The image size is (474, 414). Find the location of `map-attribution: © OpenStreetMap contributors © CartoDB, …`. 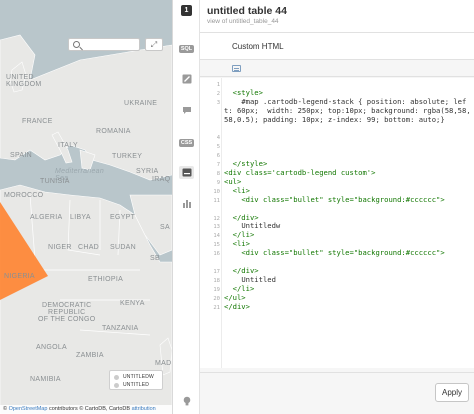

map-attribution: © OpenStreetMap contributors © CartoDB, … is located at coordinates (86, 409).